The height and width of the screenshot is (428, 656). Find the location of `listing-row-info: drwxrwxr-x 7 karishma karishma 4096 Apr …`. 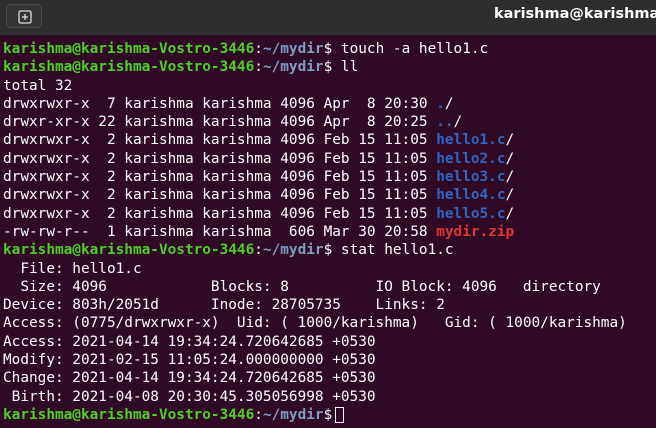

listing-row-info: drwxrwxr-x 7 karishma karishma 4096 Apr … is located at coordinates (220, 103).